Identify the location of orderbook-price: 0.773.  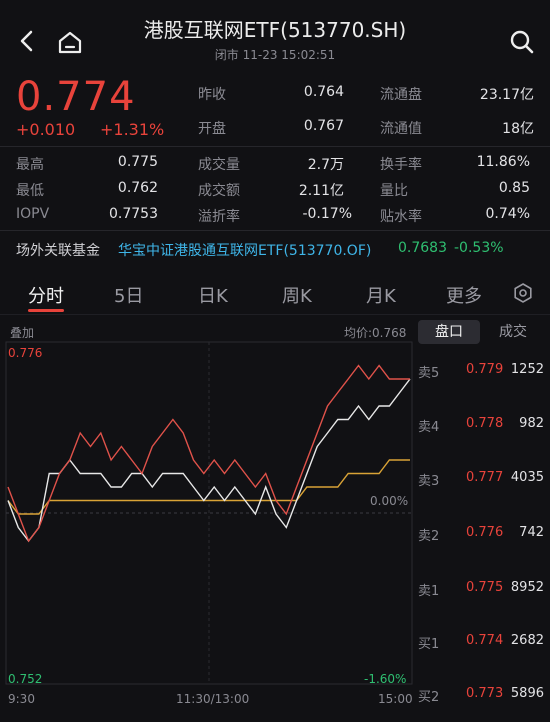
(485, 693).